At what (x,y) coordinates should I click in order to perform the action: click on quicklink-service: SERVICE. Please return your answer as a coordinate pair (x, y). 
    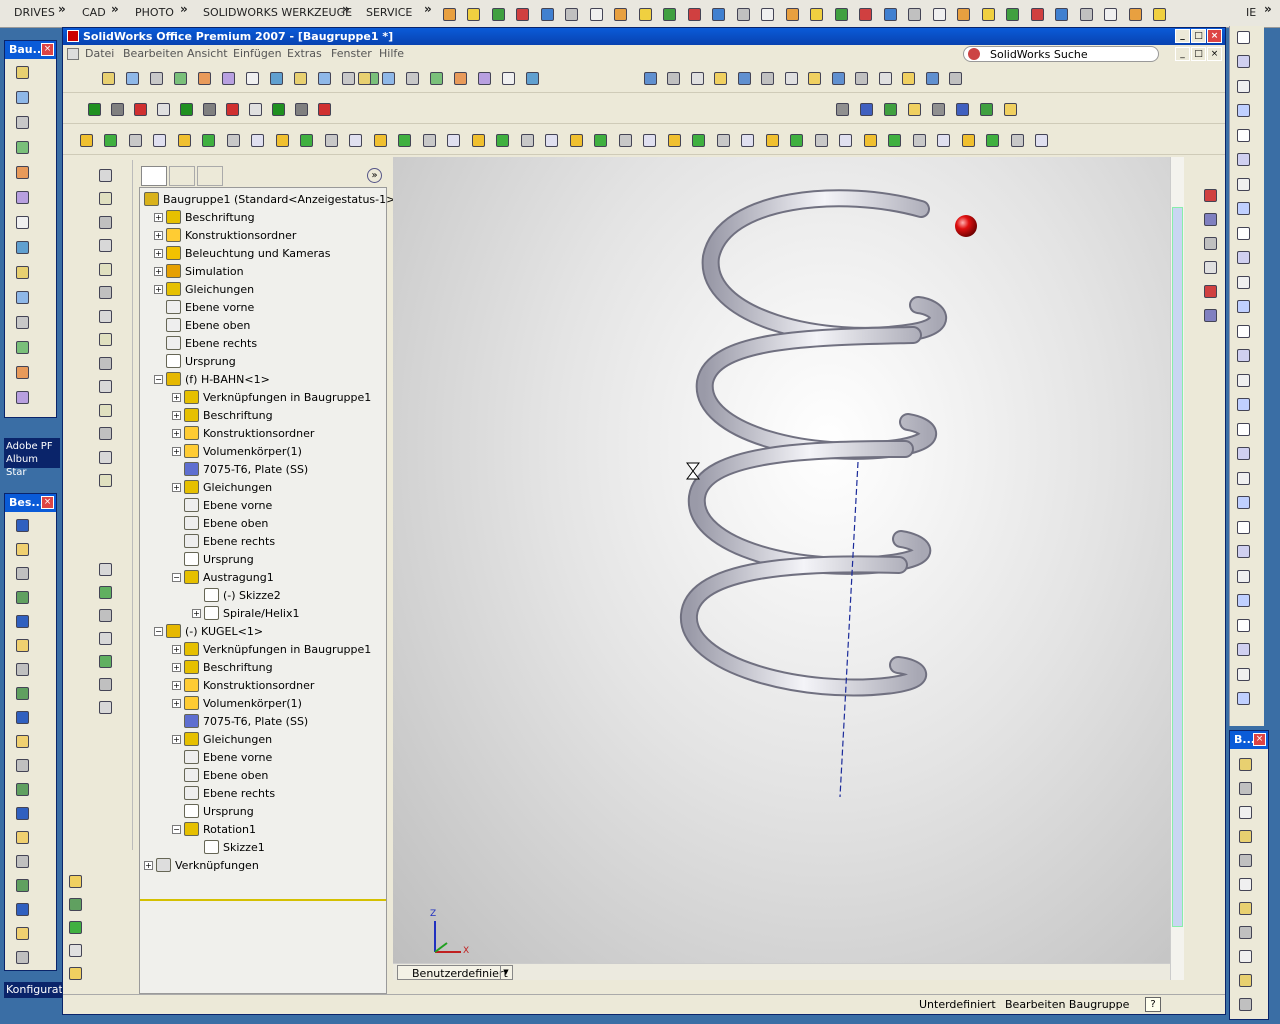
    Looking at the image, I should click on (389, 12).